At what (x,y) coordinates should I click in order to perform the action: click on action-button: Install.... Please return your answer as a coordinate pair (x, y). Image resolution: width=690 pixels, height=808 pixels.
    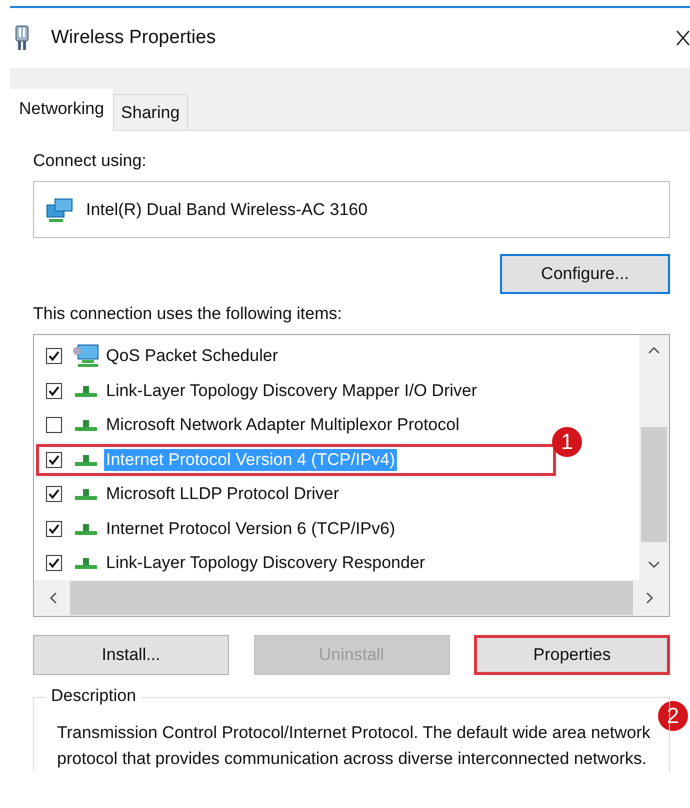
    Looking at the image, I should click on (131, 655).